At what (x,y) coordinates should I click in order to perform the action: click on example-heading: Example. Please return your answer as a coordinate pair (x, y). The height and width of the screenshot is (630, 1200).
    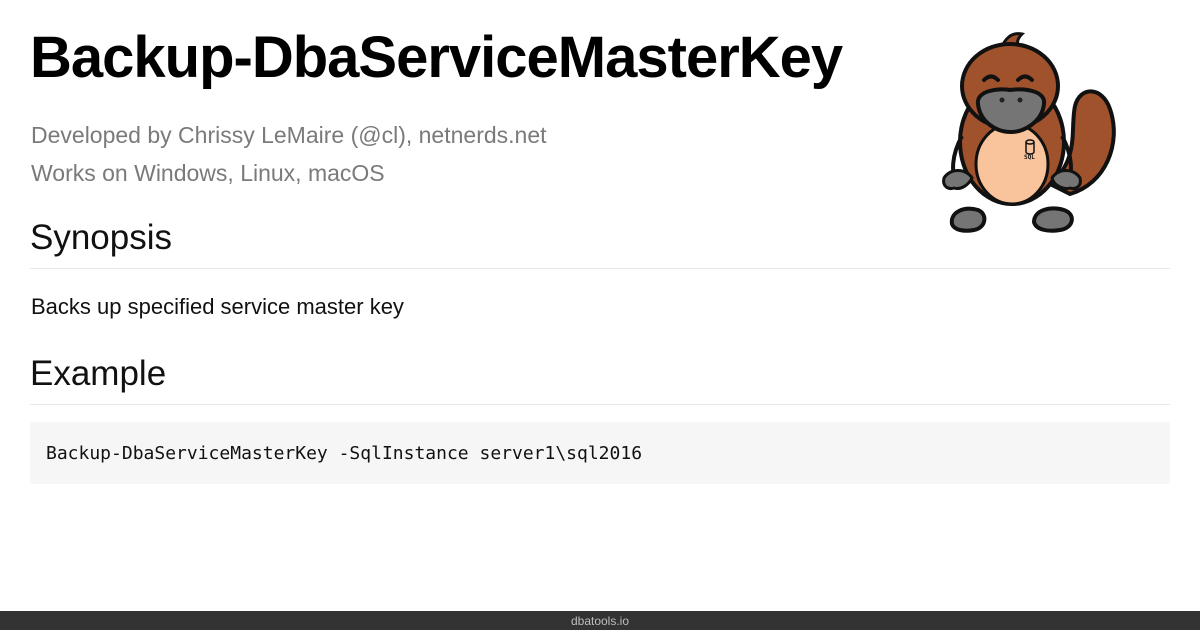
    Looking at the image, I should click on (600, 378).